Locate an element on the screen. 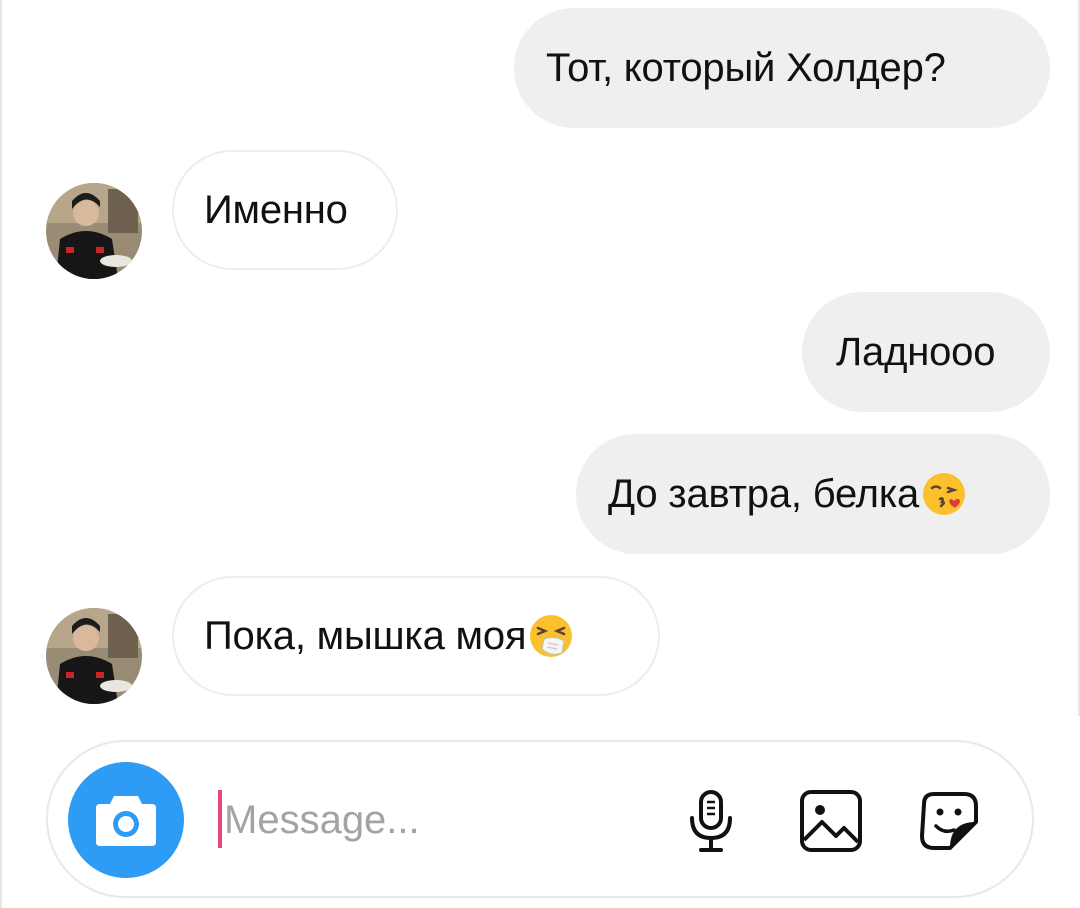 Image resolution: width=1080 pixels, height=908 pixels. left-edge-divider is located at coordinates (1, 454).